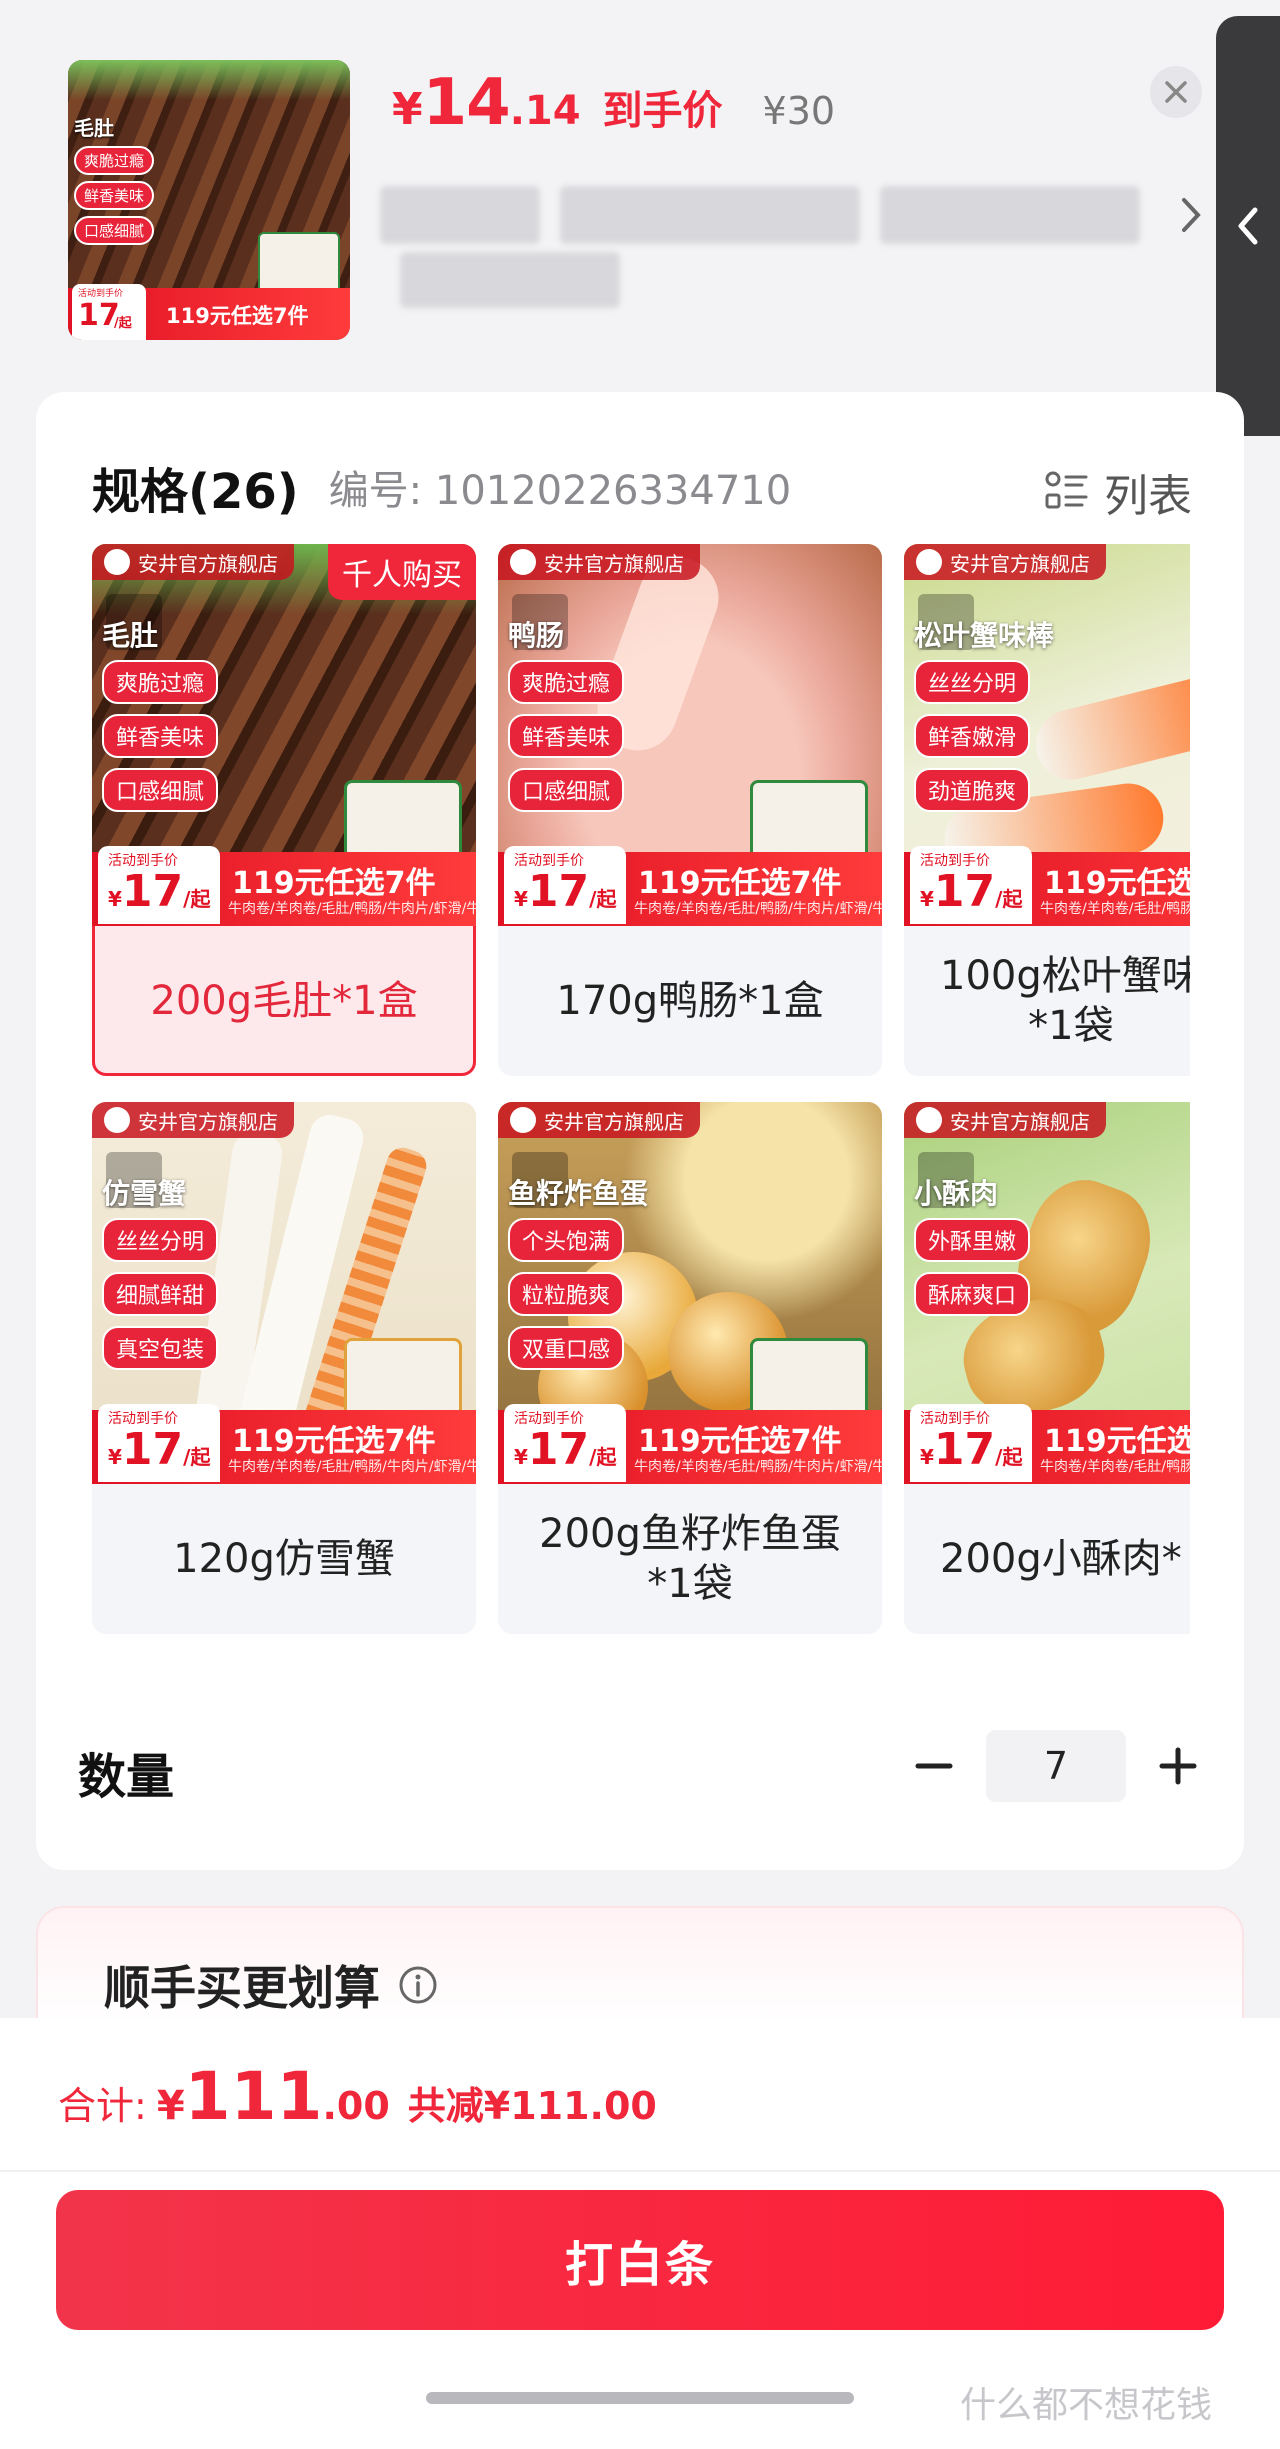  What do you see at coordinates (160, 1294) in the screenshot?
I see `feature-chip: 细腻鲜甜` at bounding box center [160, 1294].